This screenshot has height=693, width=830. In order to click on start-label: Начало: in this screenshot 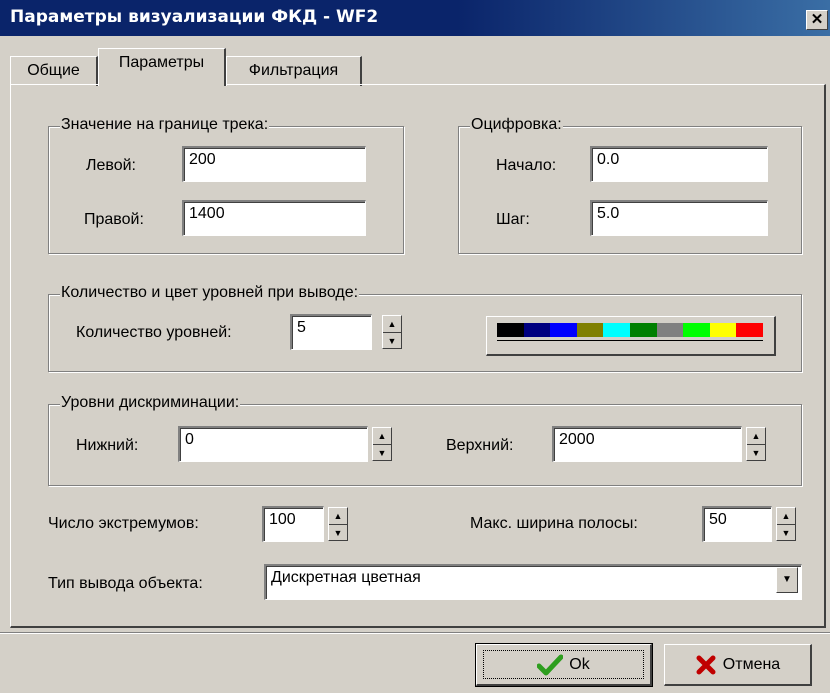, I will do `click(526, 165)`.